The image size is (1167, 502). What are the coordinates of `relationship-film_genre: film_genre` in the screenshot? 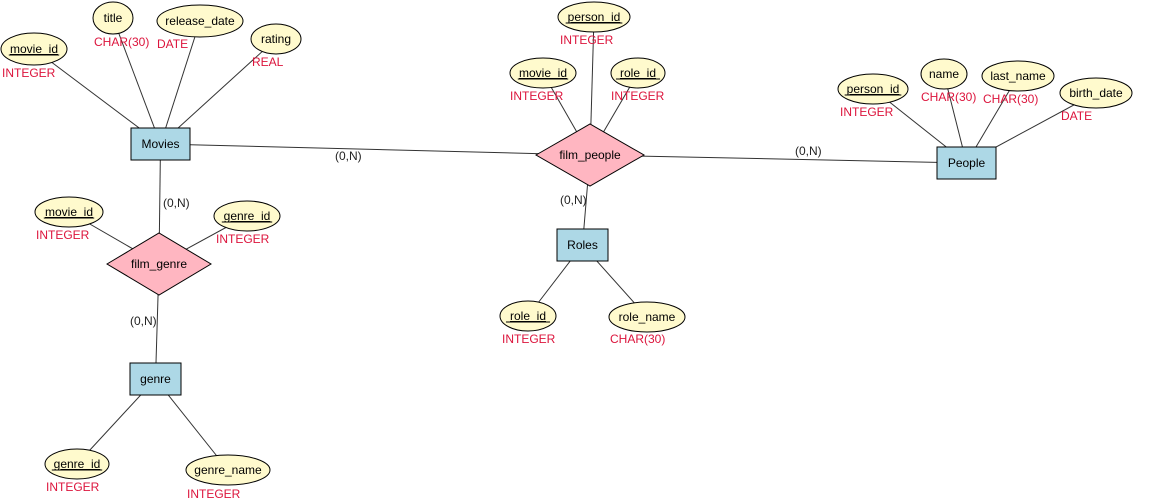 It's located at (159, 264).